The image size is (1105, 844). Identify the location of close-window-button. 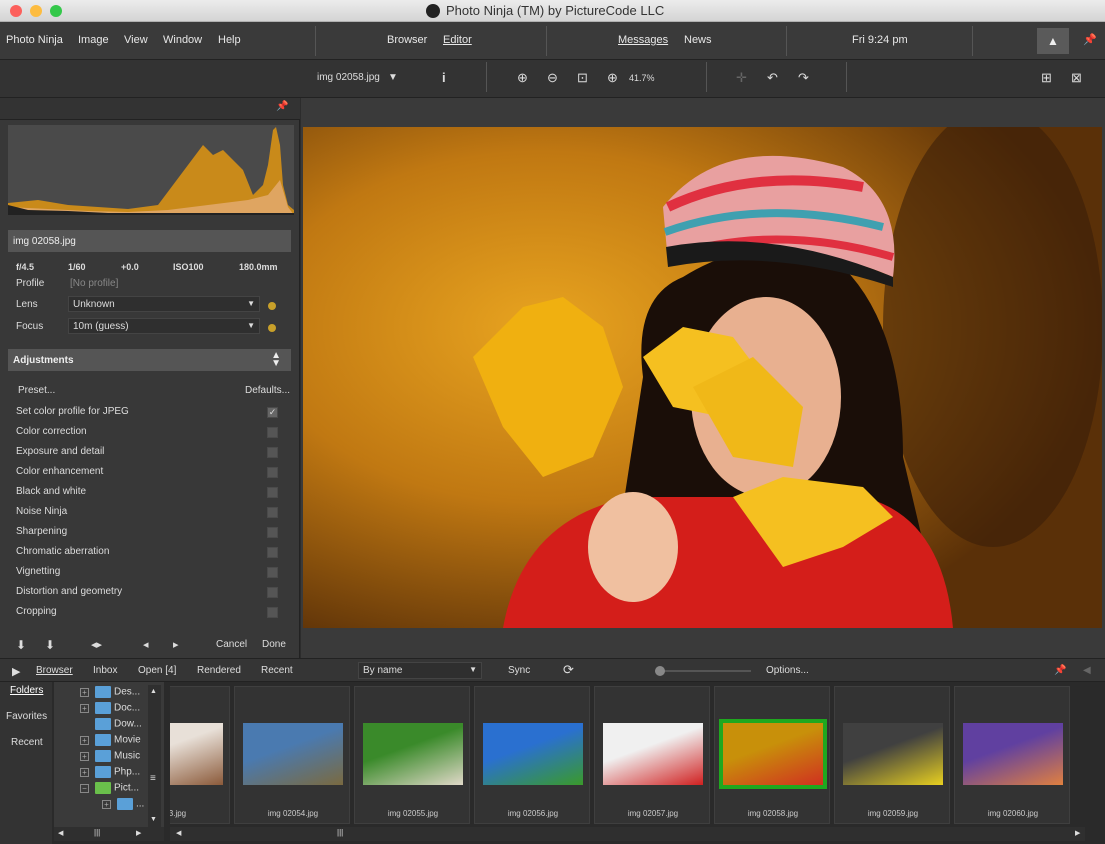
(16, 11).